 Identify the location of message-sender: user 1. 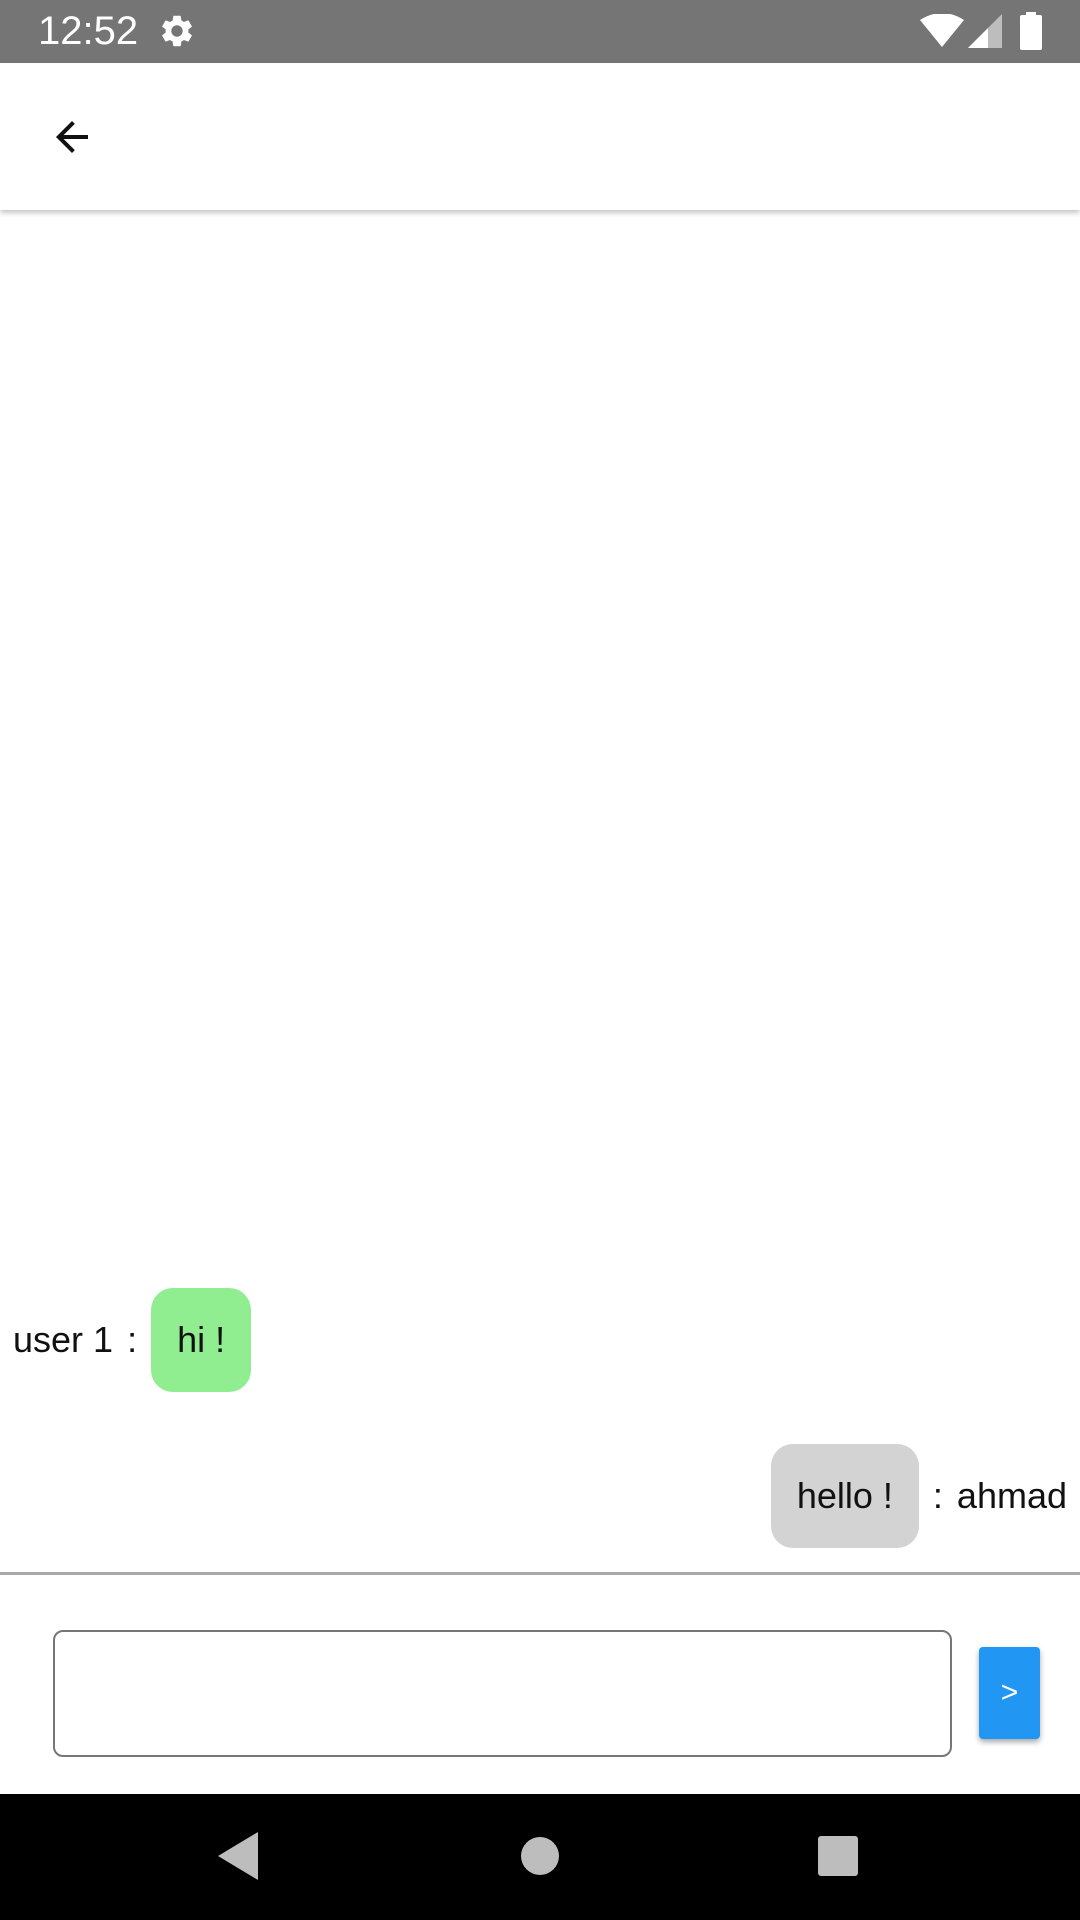
(63, 1339).